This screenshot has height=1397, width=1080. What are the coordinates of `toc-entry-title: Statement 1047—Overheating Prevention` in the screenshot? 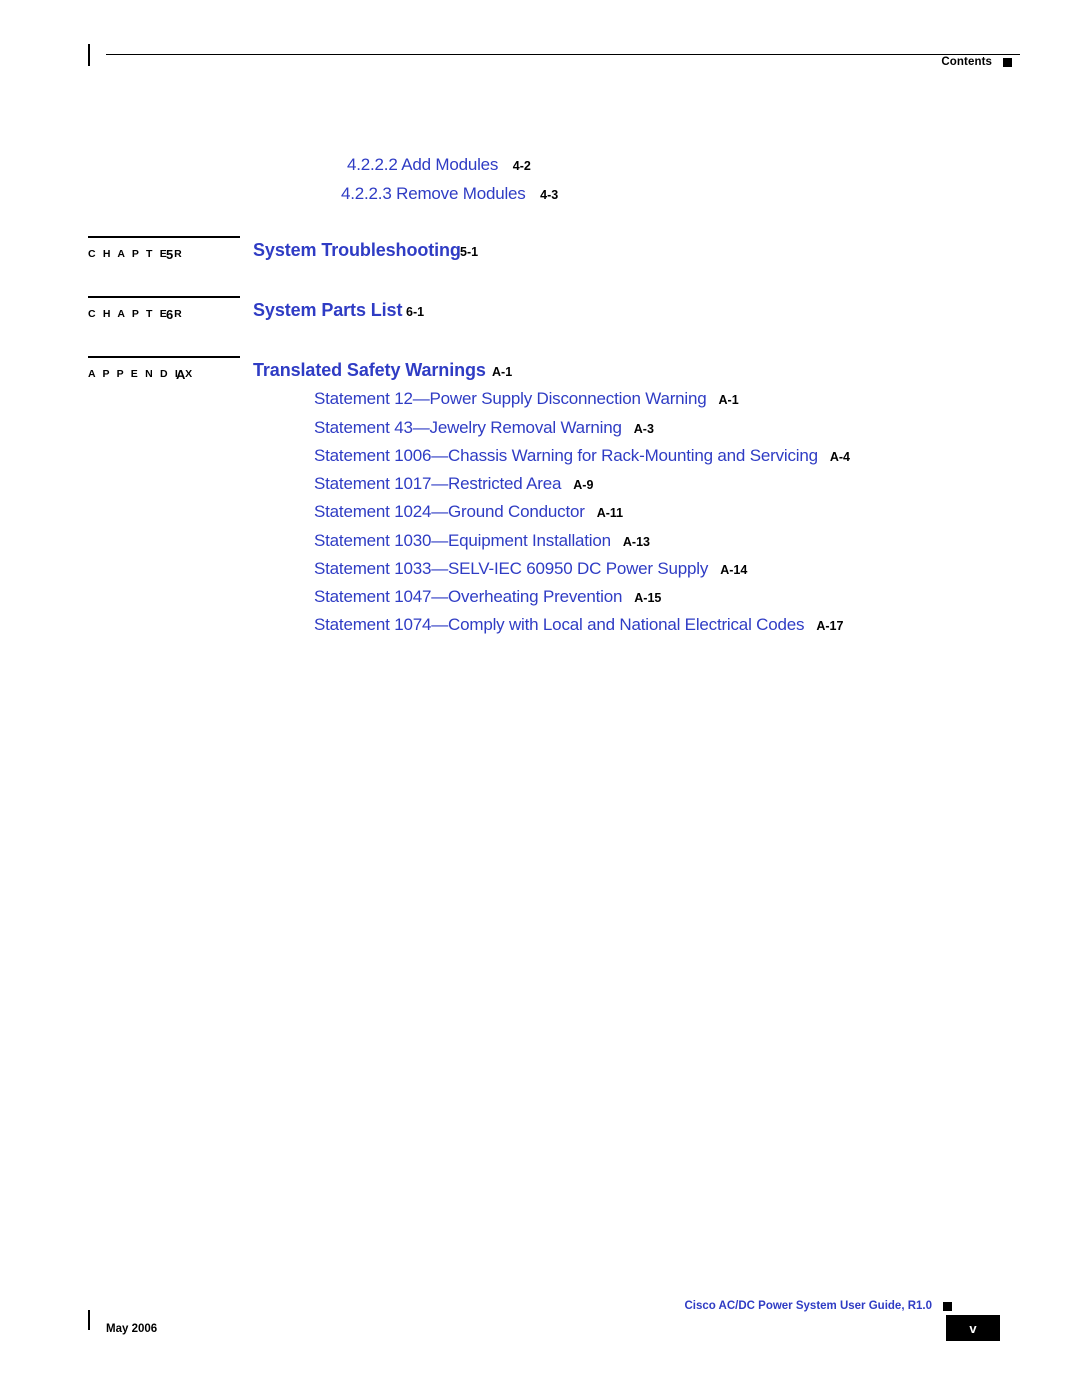 It's located at (468, 596).